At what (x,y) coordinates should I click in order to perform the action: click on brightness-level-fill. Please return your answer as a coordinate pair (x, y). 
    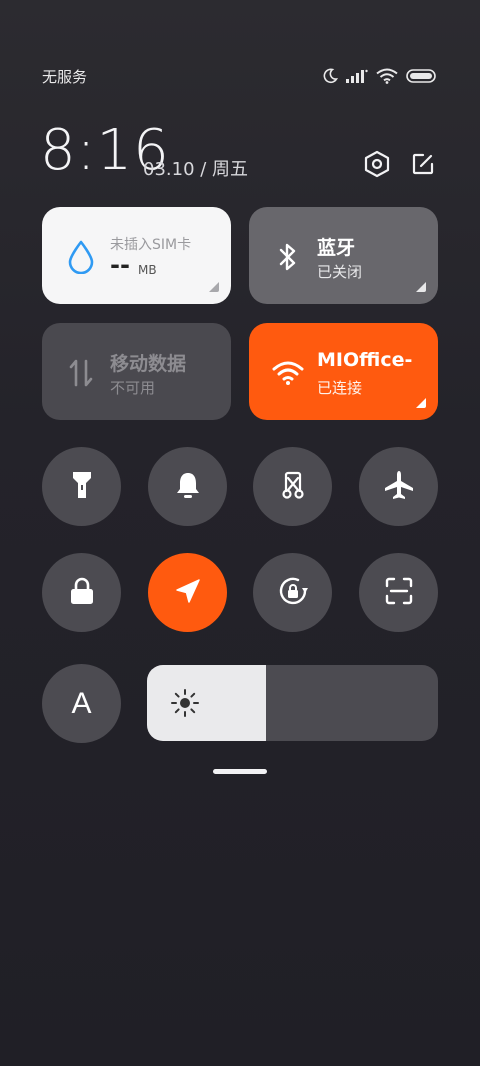
    Looking at the image, I should click on (207, 703).